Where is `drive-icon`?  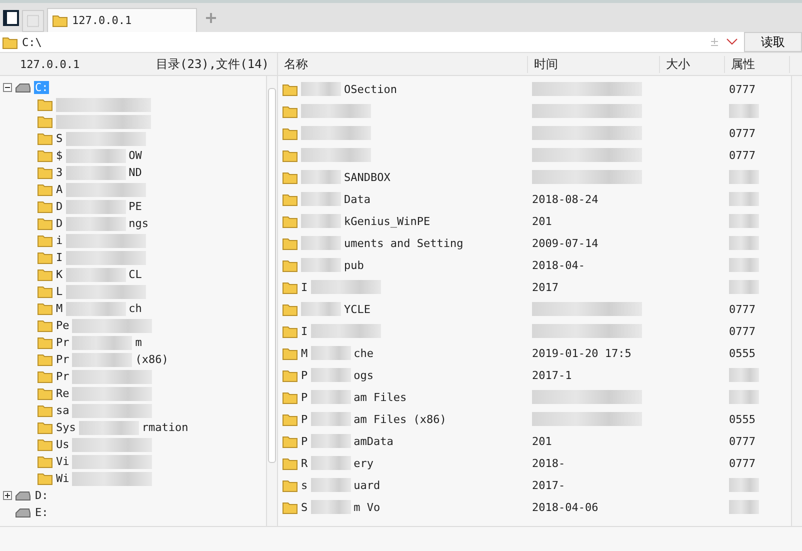
drive-icon is located at coordinates (23, 495).